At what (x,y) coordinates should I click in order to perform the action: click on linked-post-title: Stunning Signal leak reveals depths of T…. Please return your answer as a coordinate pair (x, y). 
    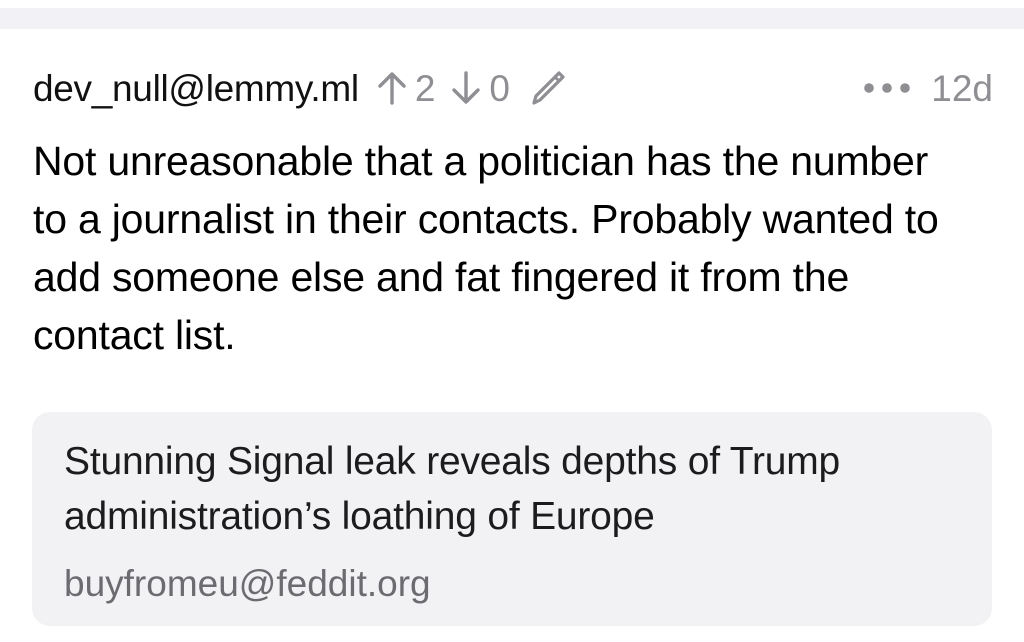
    Looking at the image, I should click on (452, 489).